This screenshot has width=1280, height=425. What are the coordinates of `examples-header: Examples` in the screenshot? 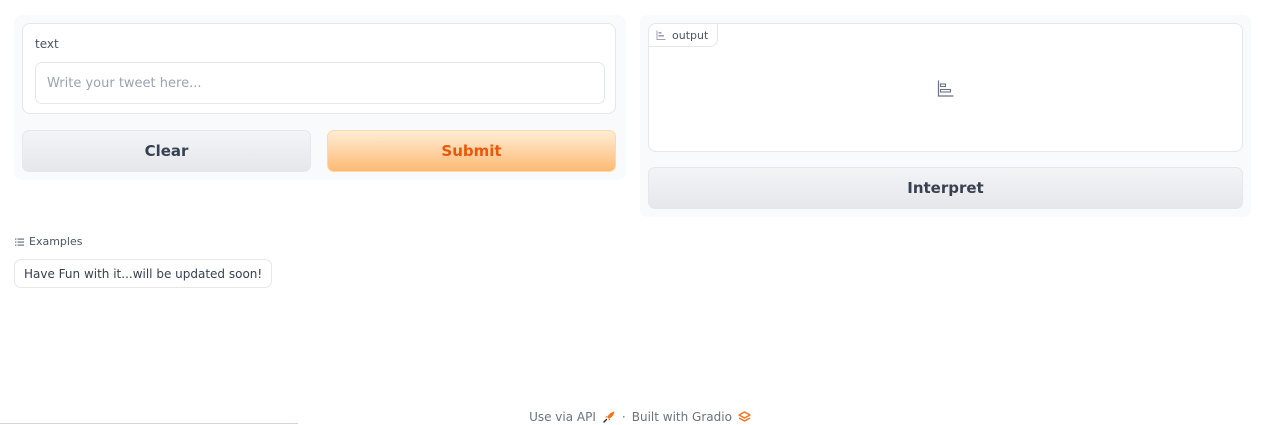 It's located at (48, 241).